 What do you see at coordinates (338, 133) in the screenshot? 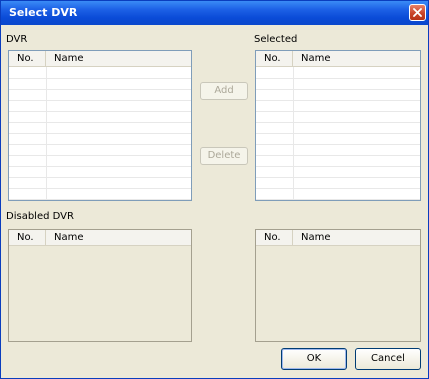
I see `selected-list-rows` at bounding box center [338, 133].